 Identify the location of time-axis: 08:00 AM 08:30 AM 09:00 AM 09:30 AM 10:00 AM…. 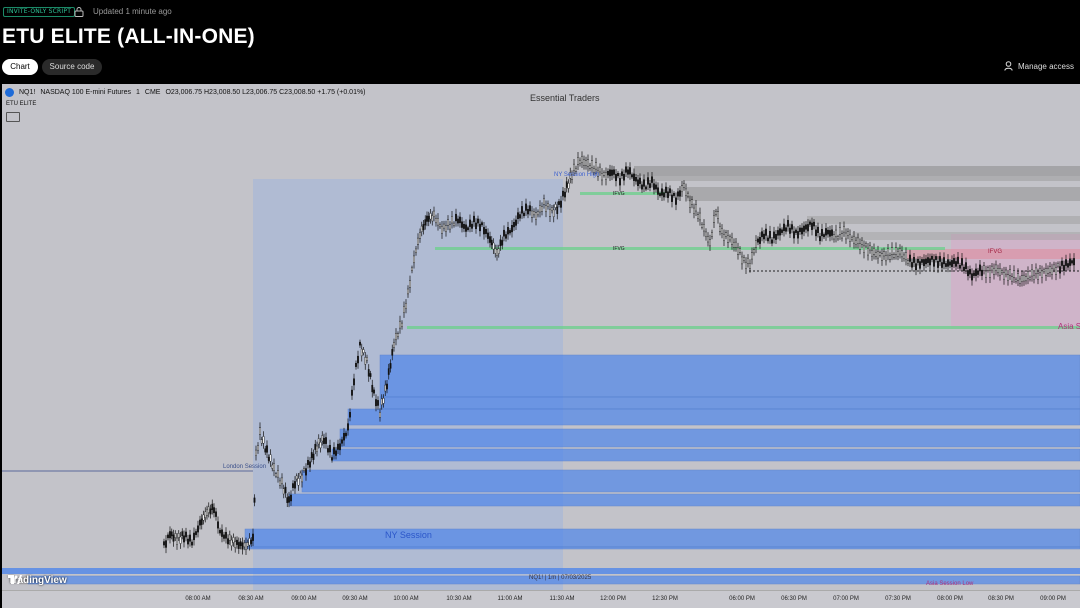
(541, 599).